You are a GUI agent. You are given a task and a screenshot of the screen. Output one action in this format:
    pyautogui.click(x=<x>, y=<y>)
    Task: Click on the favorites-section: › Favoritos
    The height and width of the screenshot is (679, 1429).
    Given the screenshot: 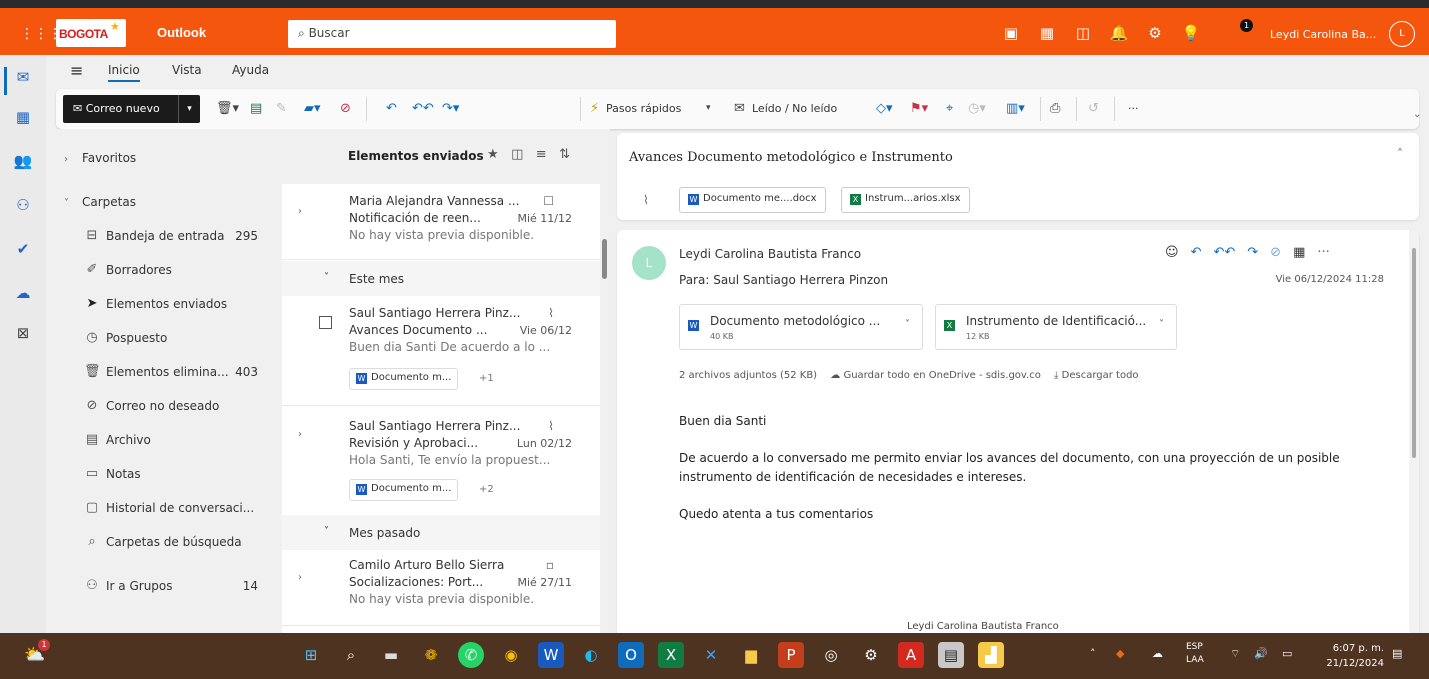 What is the action you would take?
    pyautogui.click(x=100, y=158)
    